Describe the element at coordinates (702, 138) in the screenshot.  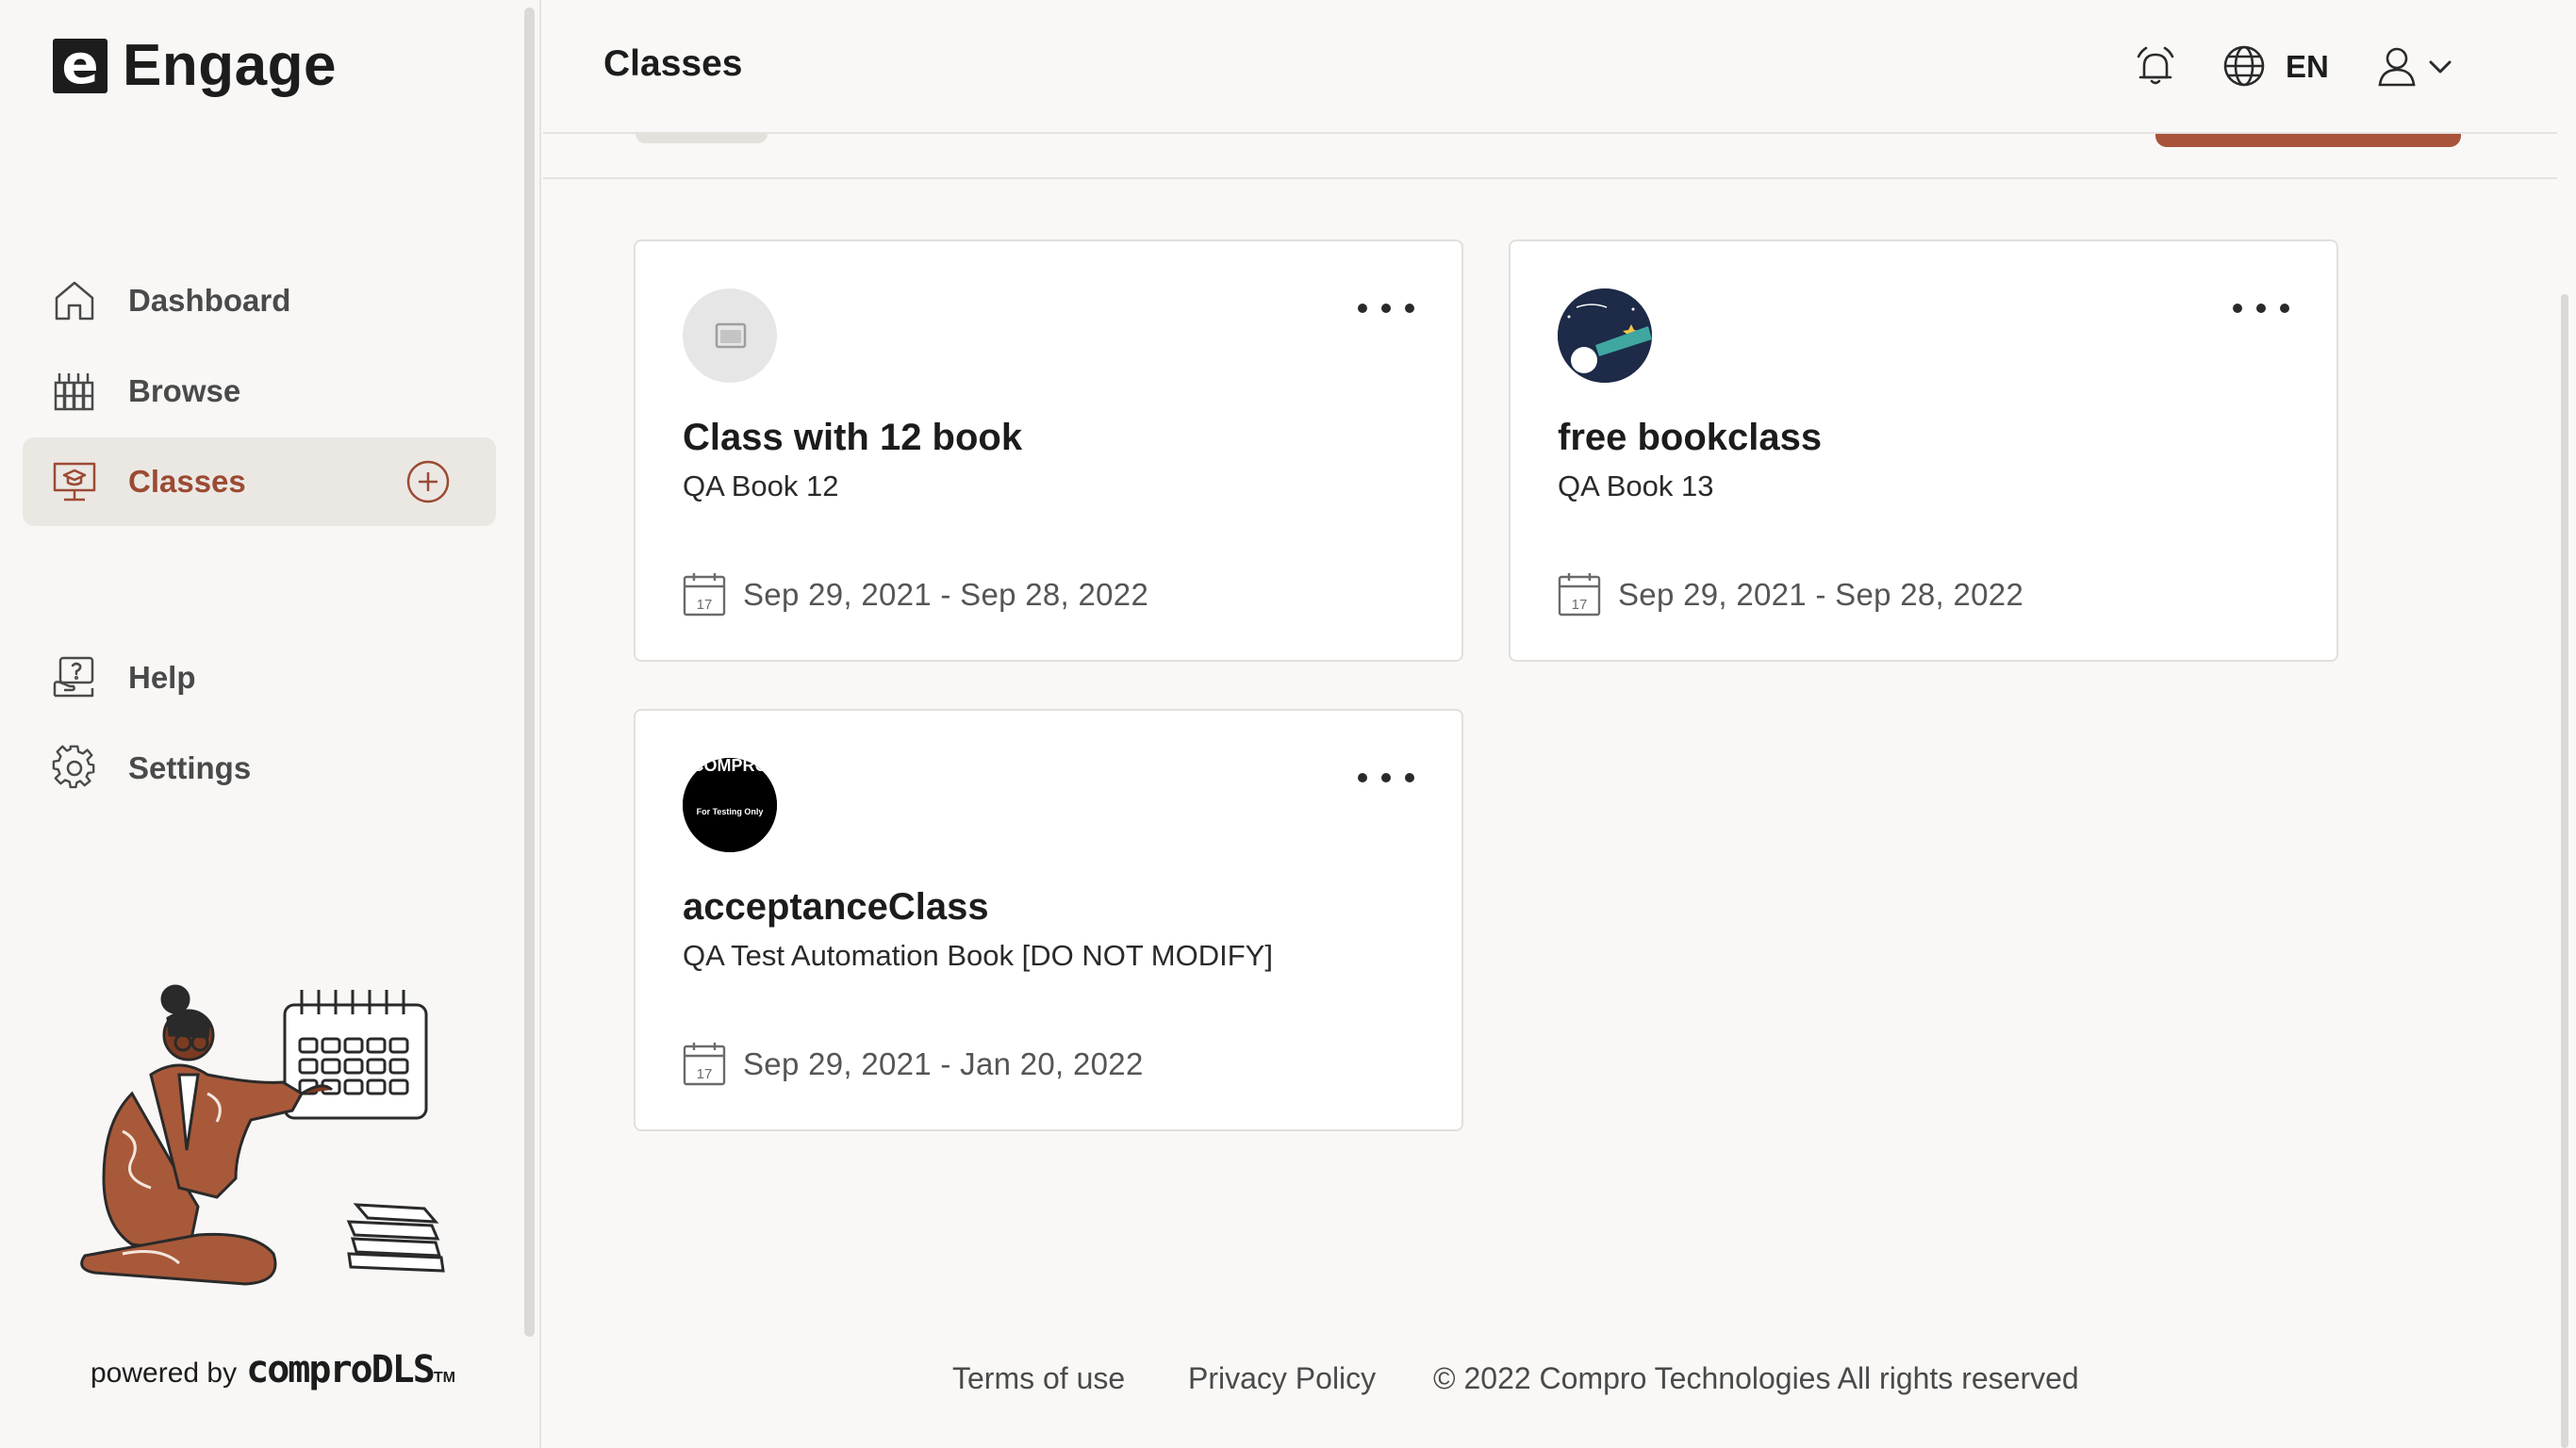
I see `filter-pill` at that location.